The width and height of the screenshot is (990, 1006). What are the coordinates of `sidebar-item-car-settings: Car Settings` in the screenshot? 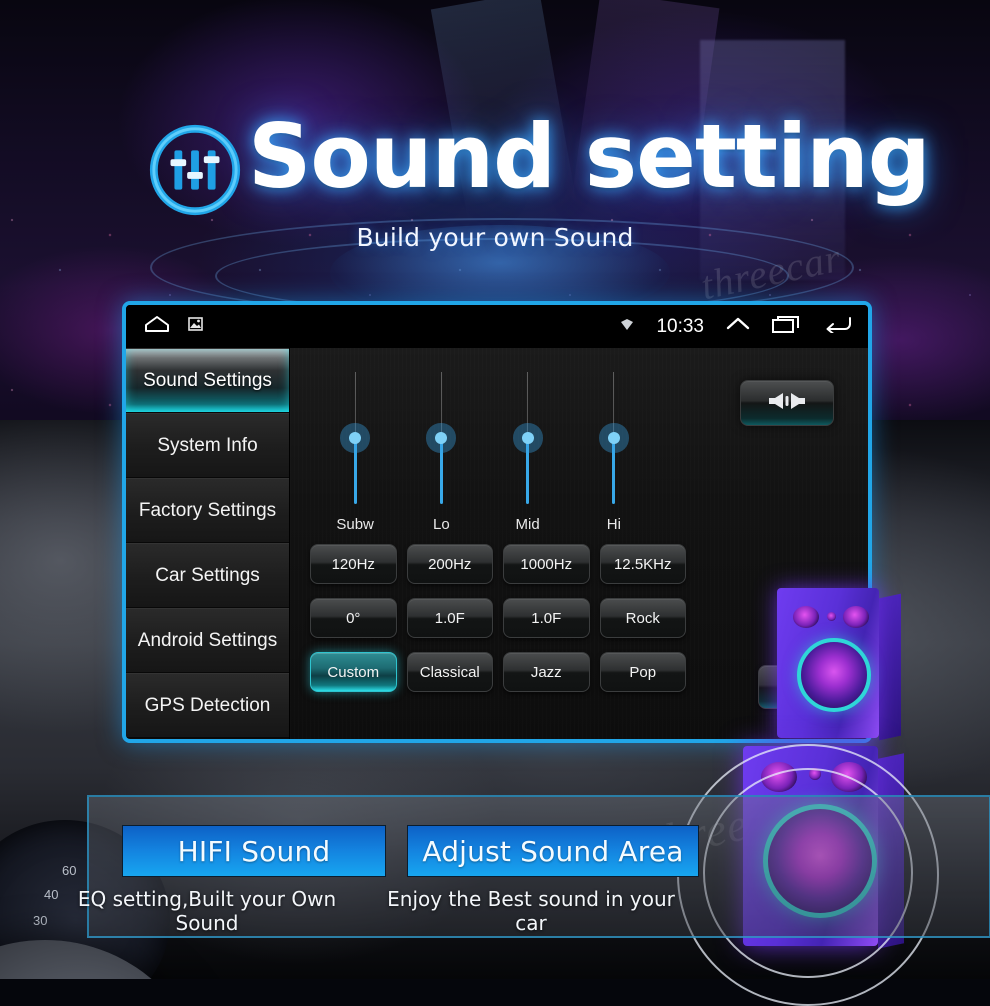 It's located at (207, 575).